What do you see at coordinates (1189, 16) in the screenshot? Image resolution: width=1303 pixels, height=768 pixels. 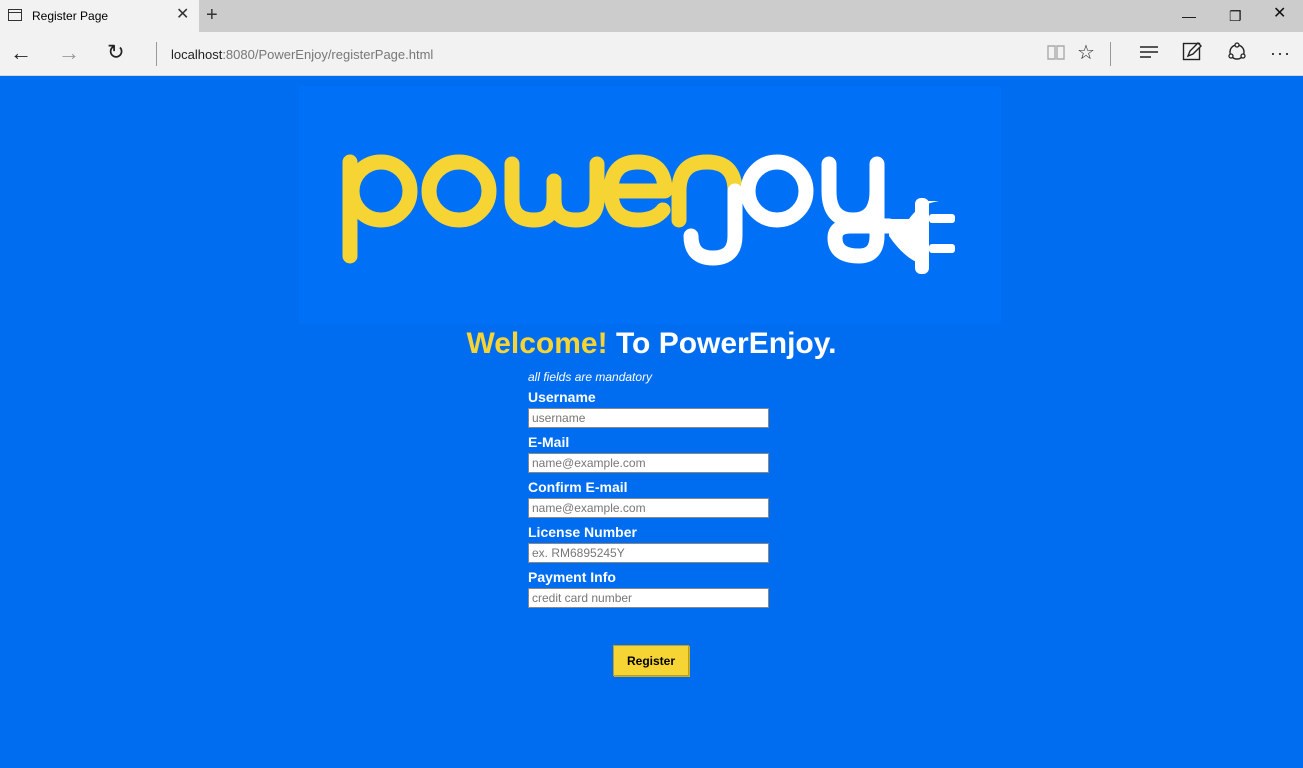 I see `minimize-button: —` at bounding box center [1189, 16].